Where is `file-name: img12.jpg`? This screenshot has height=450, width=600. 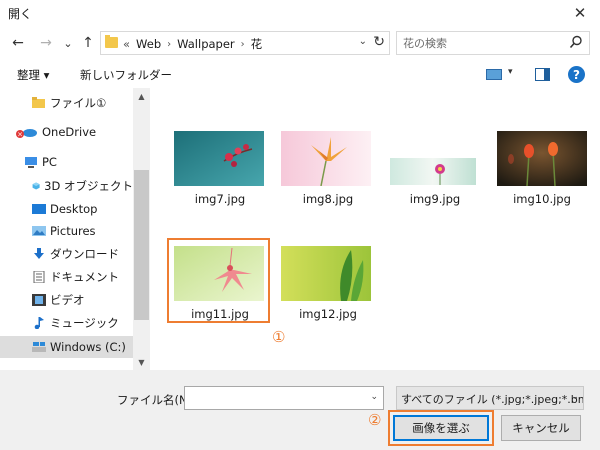 file-name: img12.jpg is located at coordinates (328, 314).